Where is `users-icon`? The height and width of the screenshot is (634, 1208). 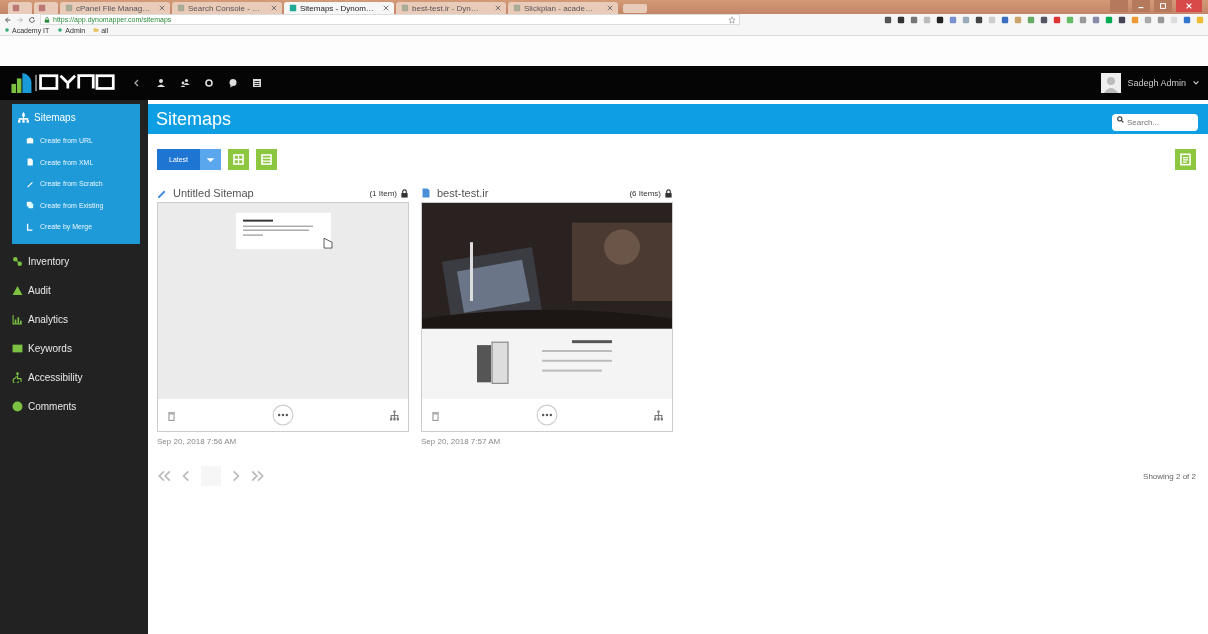
users-icon is located at coordinates (185, 83).